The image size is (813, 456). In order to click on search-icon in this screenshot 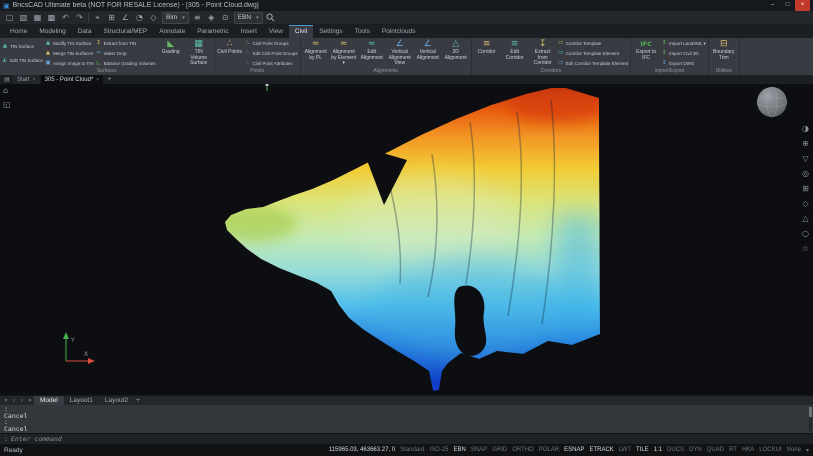, I will do `click(270, 17)`.